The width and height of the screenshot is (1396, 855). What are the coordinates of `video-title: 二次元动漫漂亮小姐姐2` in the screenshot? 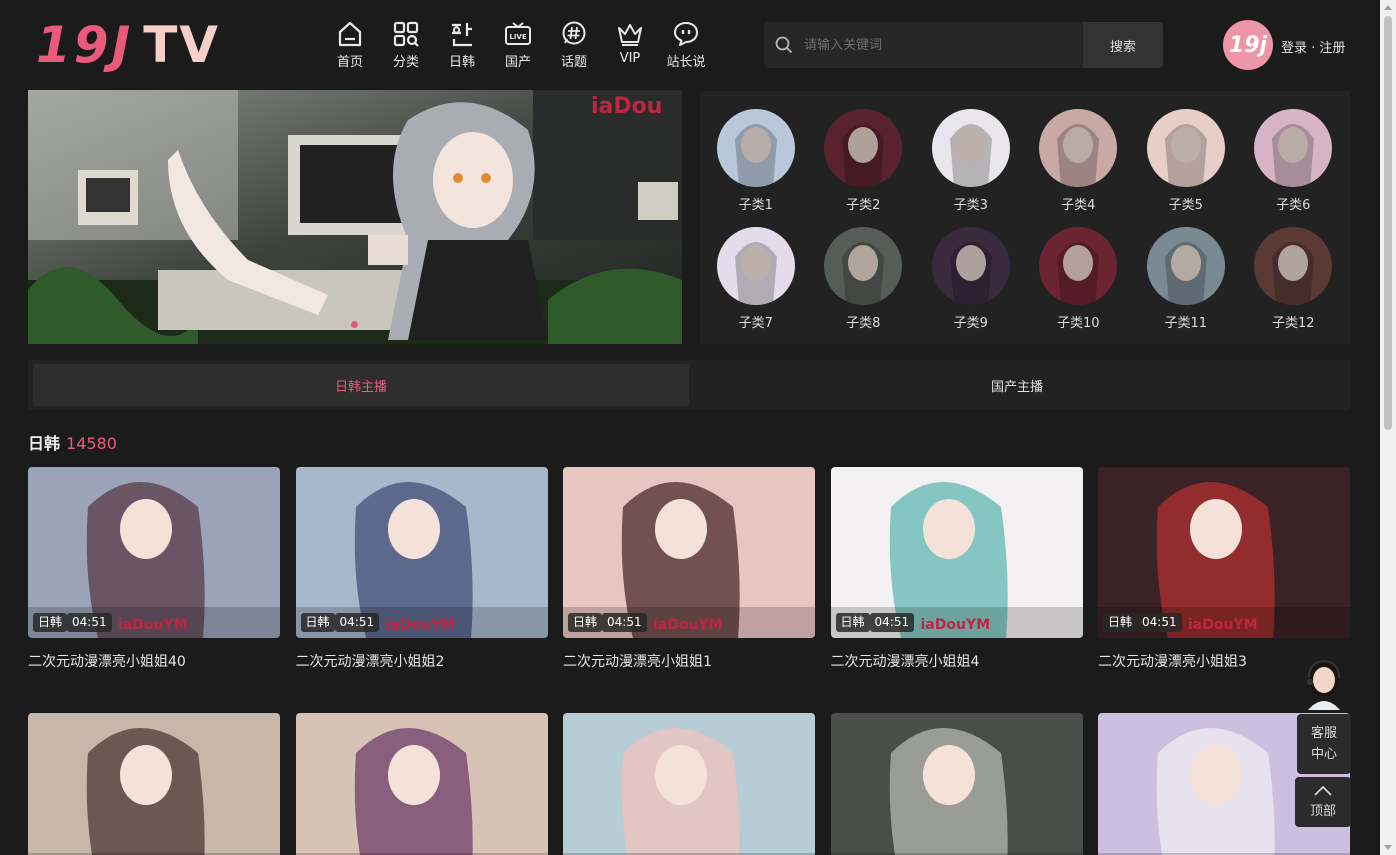 It's located at (422, 661).